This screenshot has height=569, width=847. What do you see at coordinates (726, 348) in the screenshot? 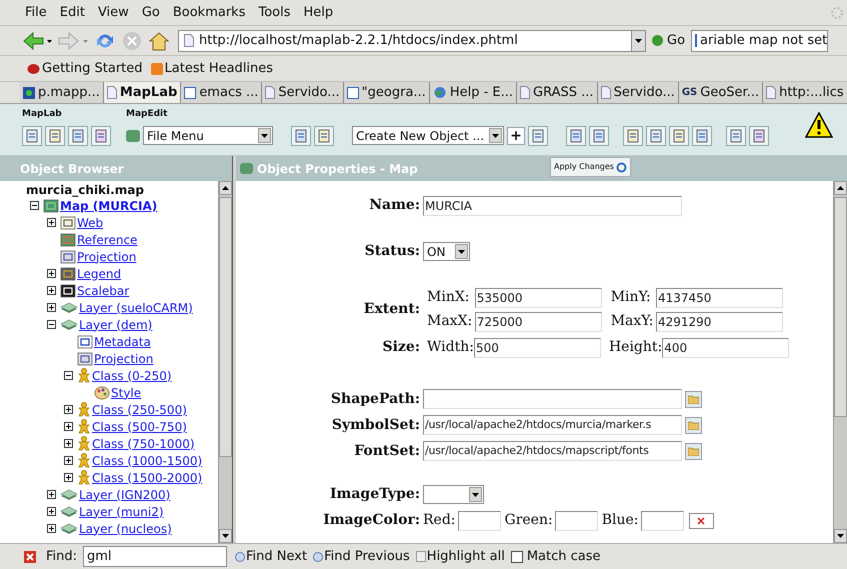
I see `input-field: 400` at bounding box center [726, 348].